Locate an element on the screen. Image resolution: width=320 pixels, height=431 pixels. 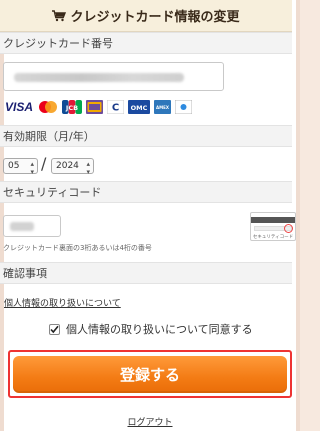
logout-link: ログアウト is located at coordinates (150, 421).